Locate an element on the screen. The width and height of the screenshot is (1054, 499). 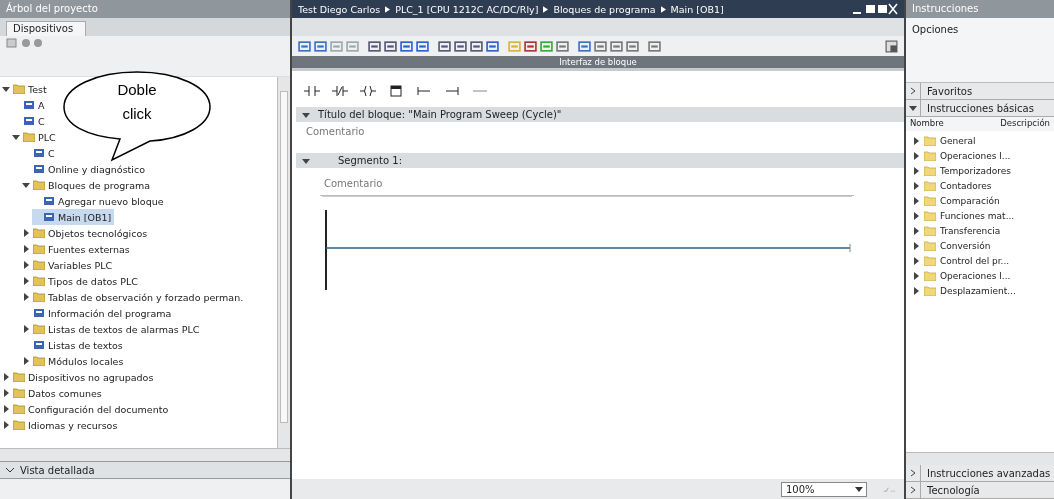
instruction-folder: Contadores is located at coordinates (980, 185).